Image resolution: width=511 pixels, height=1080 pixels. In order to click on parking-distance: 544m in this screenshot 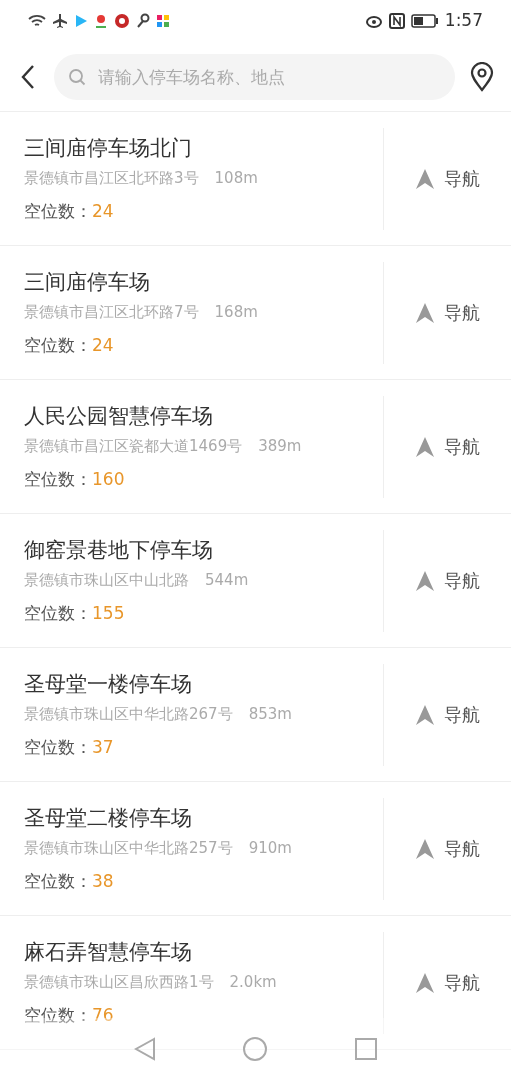, I will do `click(227, 580)`.